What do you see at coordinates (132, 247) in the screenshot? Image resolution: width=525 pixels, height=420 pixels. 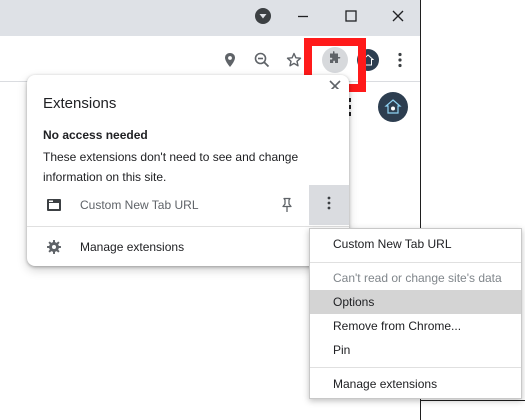 I see `manage-extensions-label: Manage extensions` at bounding box center [132, 247].